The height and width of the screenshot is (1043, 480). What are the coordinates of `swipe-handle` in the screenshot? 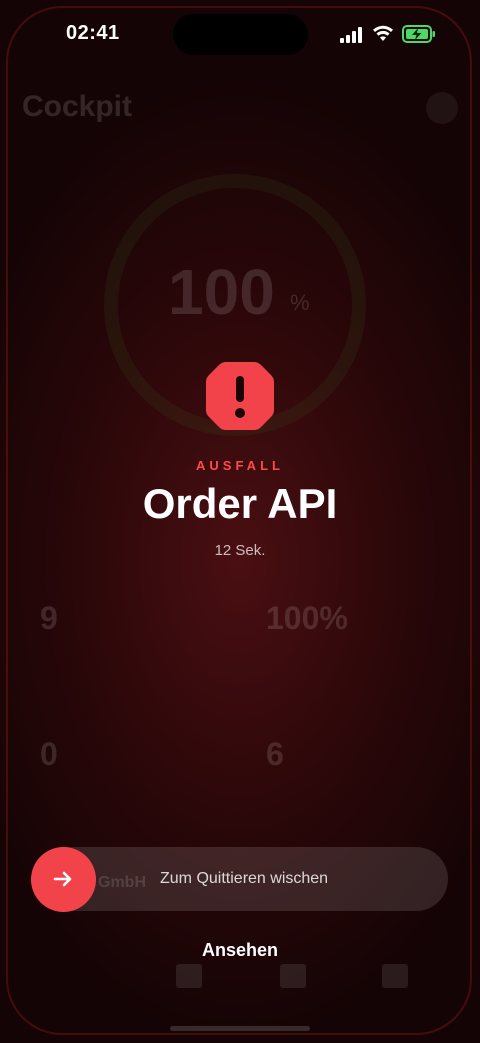 It's located at (63, 879).